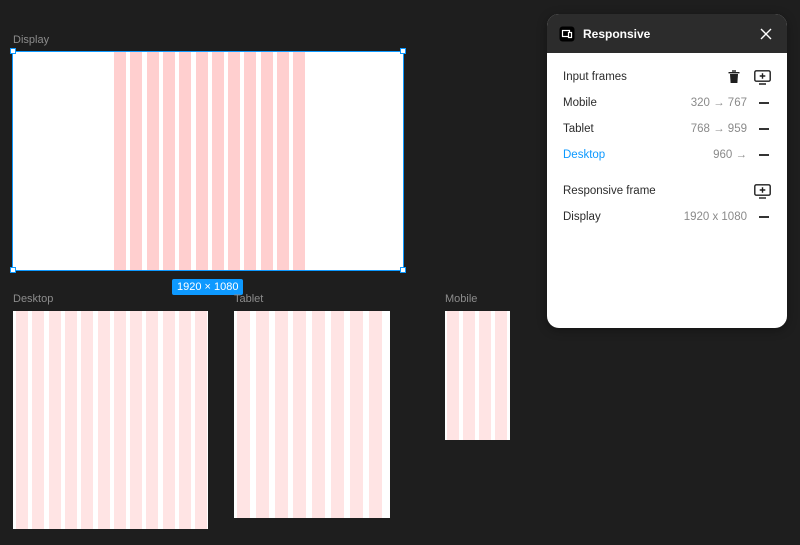 The width and height of the screenshot is (800, 545). What do you see at coordinates (715, 217) in the screenshot?
I see `responsive-frame-size: 1920 x 1080` at bounding box center [715, 217].